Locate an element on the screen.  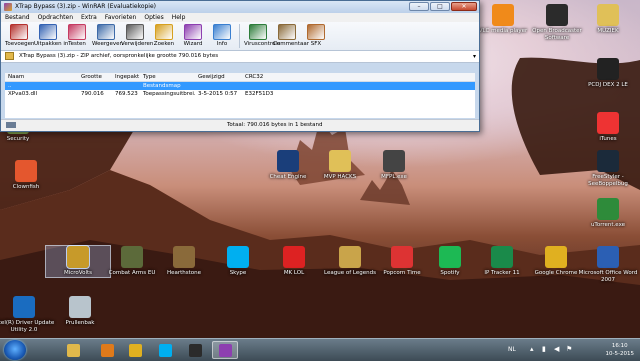
column-header-type: Type is located at coordinates (168, 77).